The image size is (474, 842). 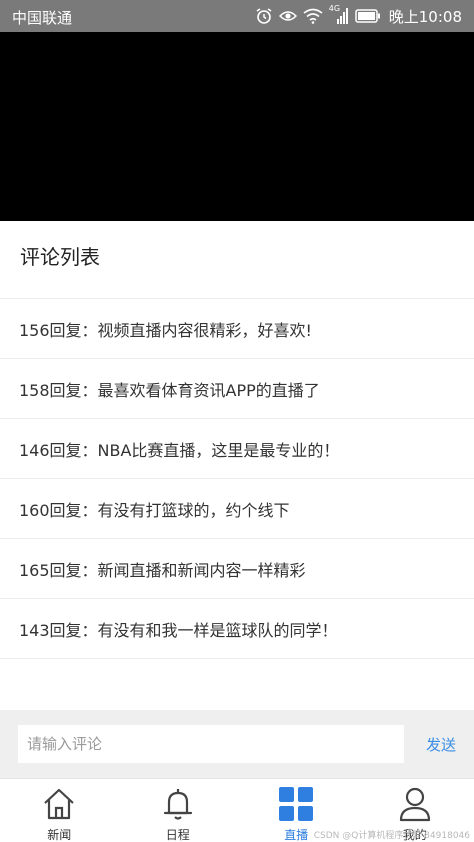 I want to click on user-icon, so click(x=415, y=804).